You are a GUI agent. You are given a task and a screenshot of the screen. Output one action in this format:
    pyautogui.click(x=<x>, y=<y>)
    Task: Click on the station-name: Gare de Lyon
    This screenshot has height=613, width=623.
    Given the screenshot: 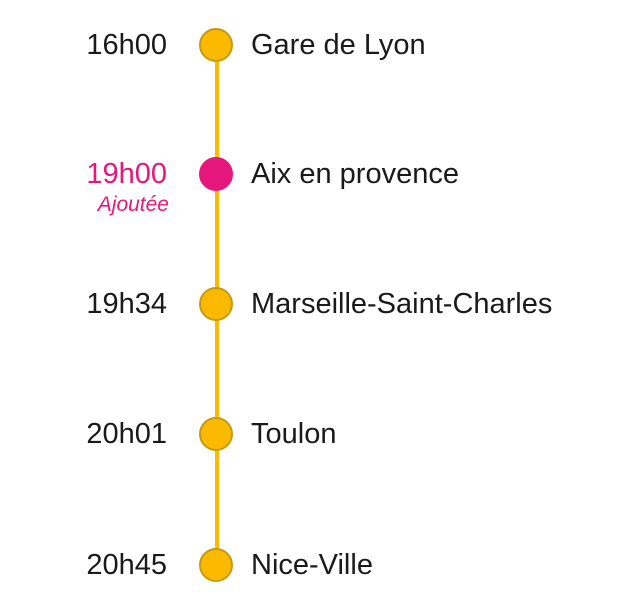 What is the action you would take?
    pyautogui.click(x=338, y=45)
    